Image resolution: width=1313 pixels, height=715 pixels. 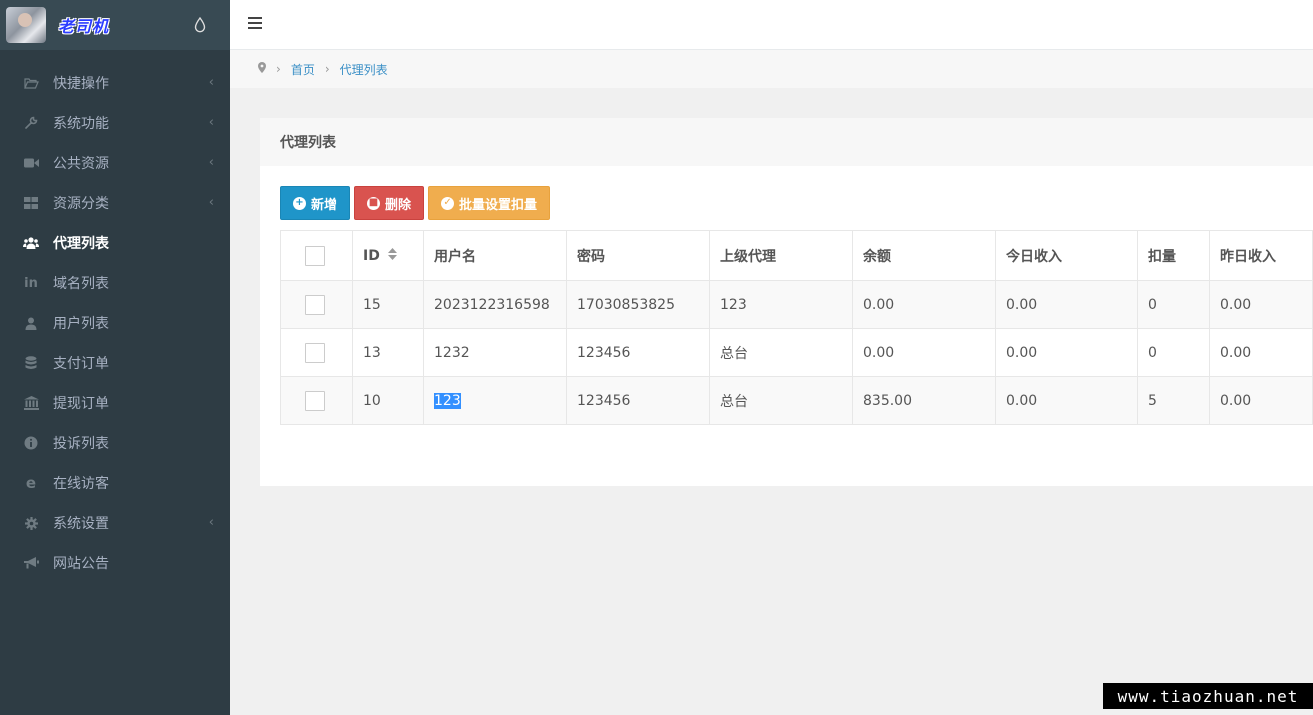 I want to click on column-header-balance: 余额, so click(x=924, y=255).